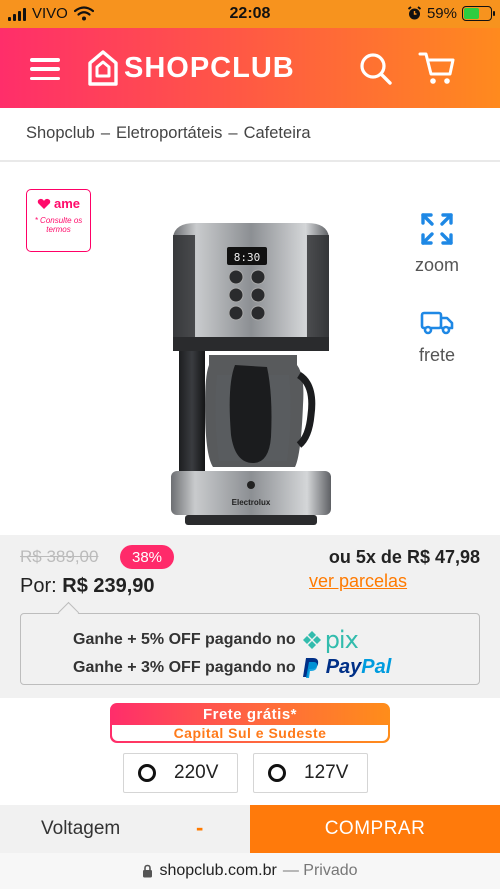 The image size is (500, 889). I want to click on paypal-logo-text: PayPal, so click(358, 667).